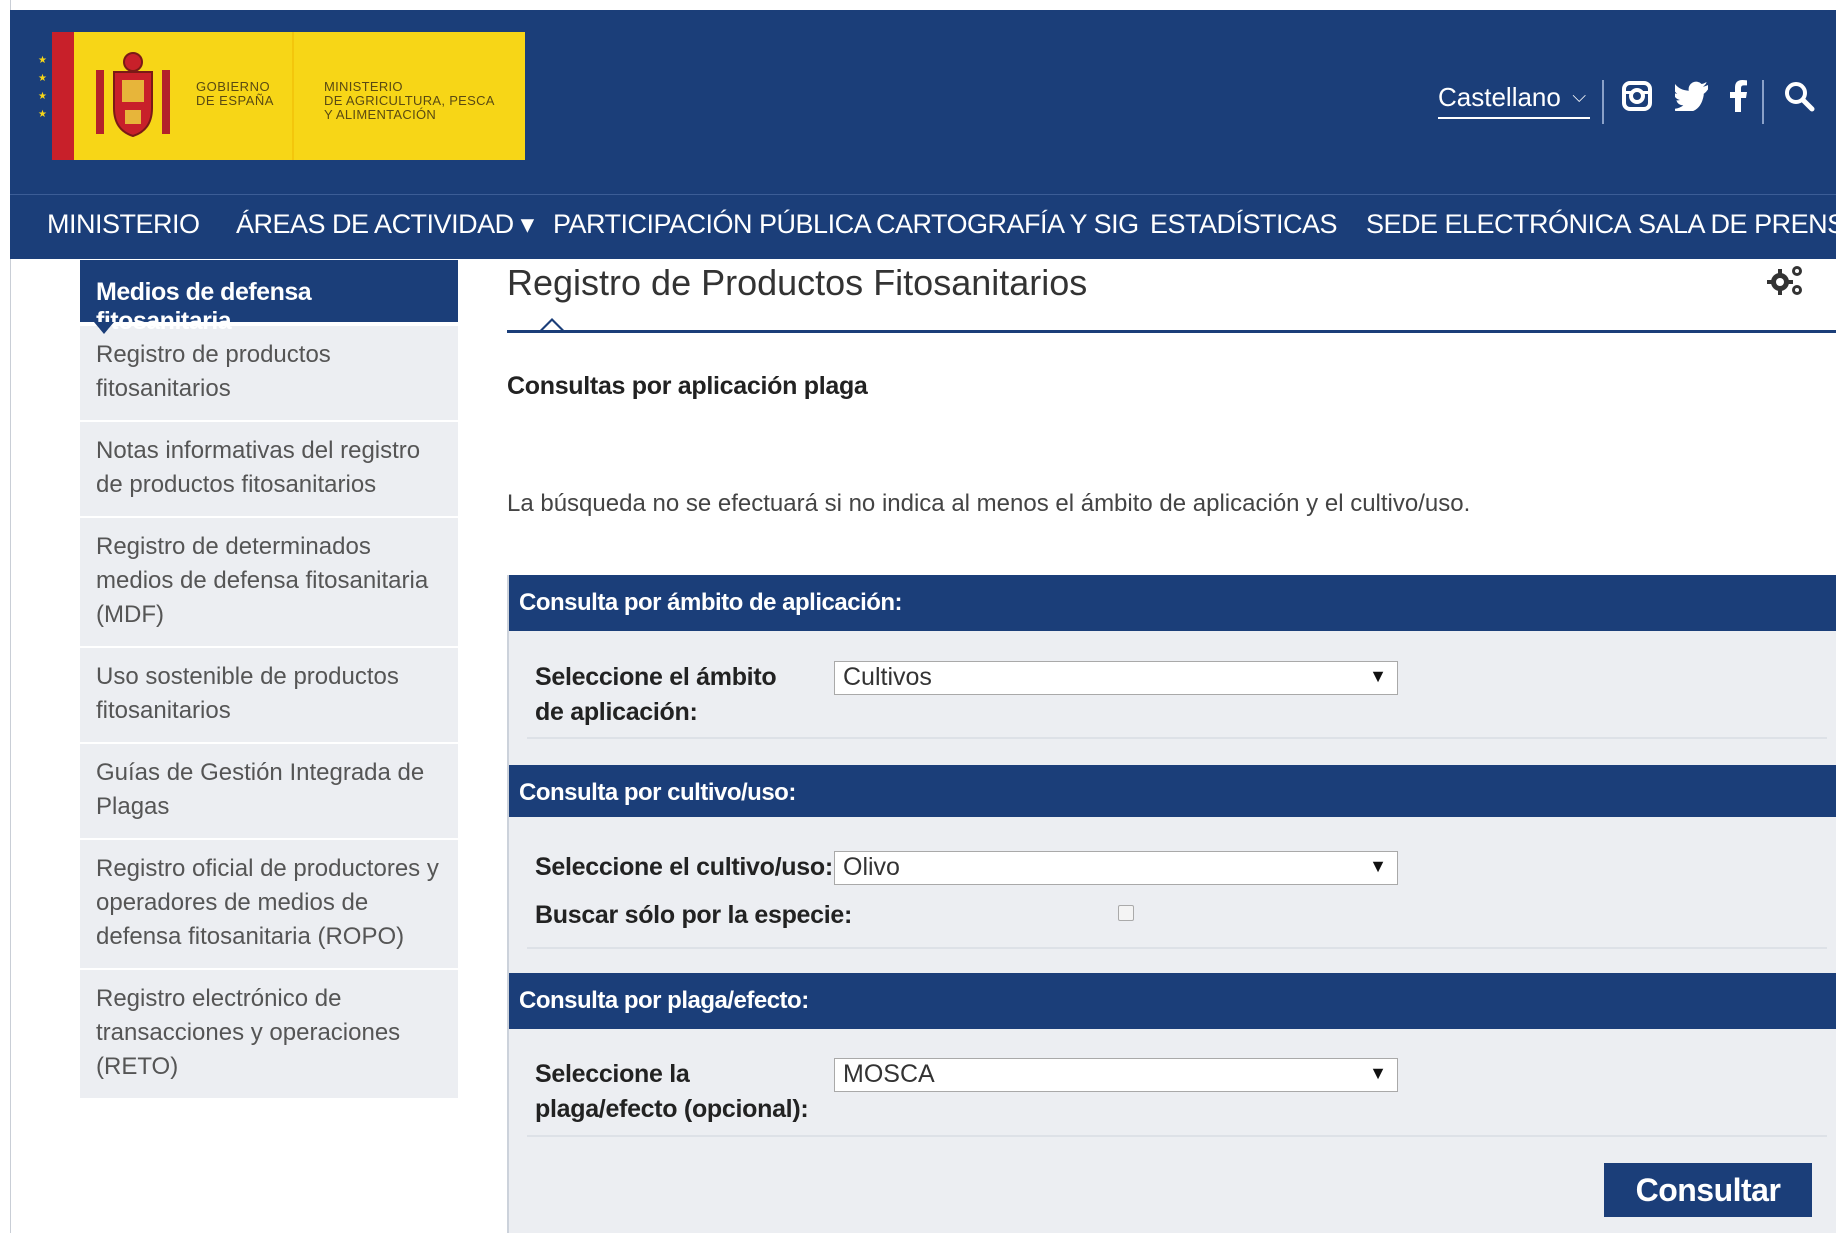 The image size is (1836, 1233). Describe the element at coordinates (1172, 791) in the screenshot. I see `section-header-cultivo: Consulta por cultivo/uso:` at that location.